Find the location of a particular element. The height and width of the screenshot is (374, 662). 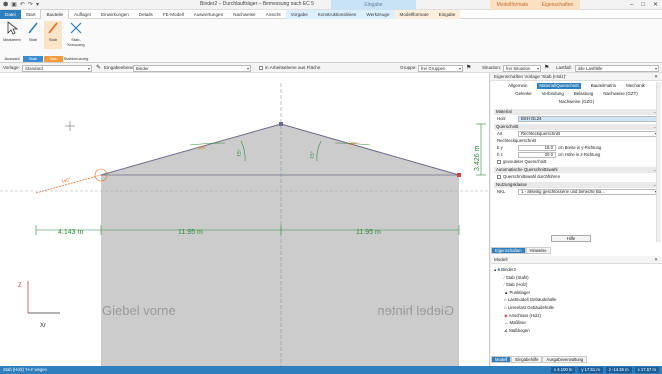

tree-item-root: ▴ ■ Binder2 is located at coordinates (525, 270).